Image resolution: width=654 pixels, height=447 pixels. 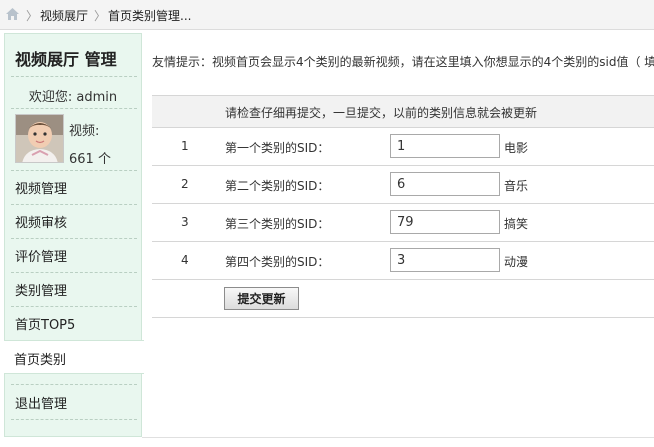 What do you see at coordinates (185, 184) in the screenshot?
I see `row-number: 2` at bounding box center [185, 184].